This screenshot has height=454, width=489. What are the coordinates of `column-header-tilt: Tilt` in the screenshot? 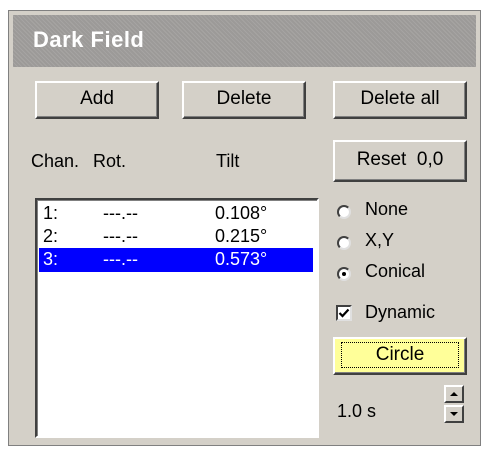 It's located at (228, 161).